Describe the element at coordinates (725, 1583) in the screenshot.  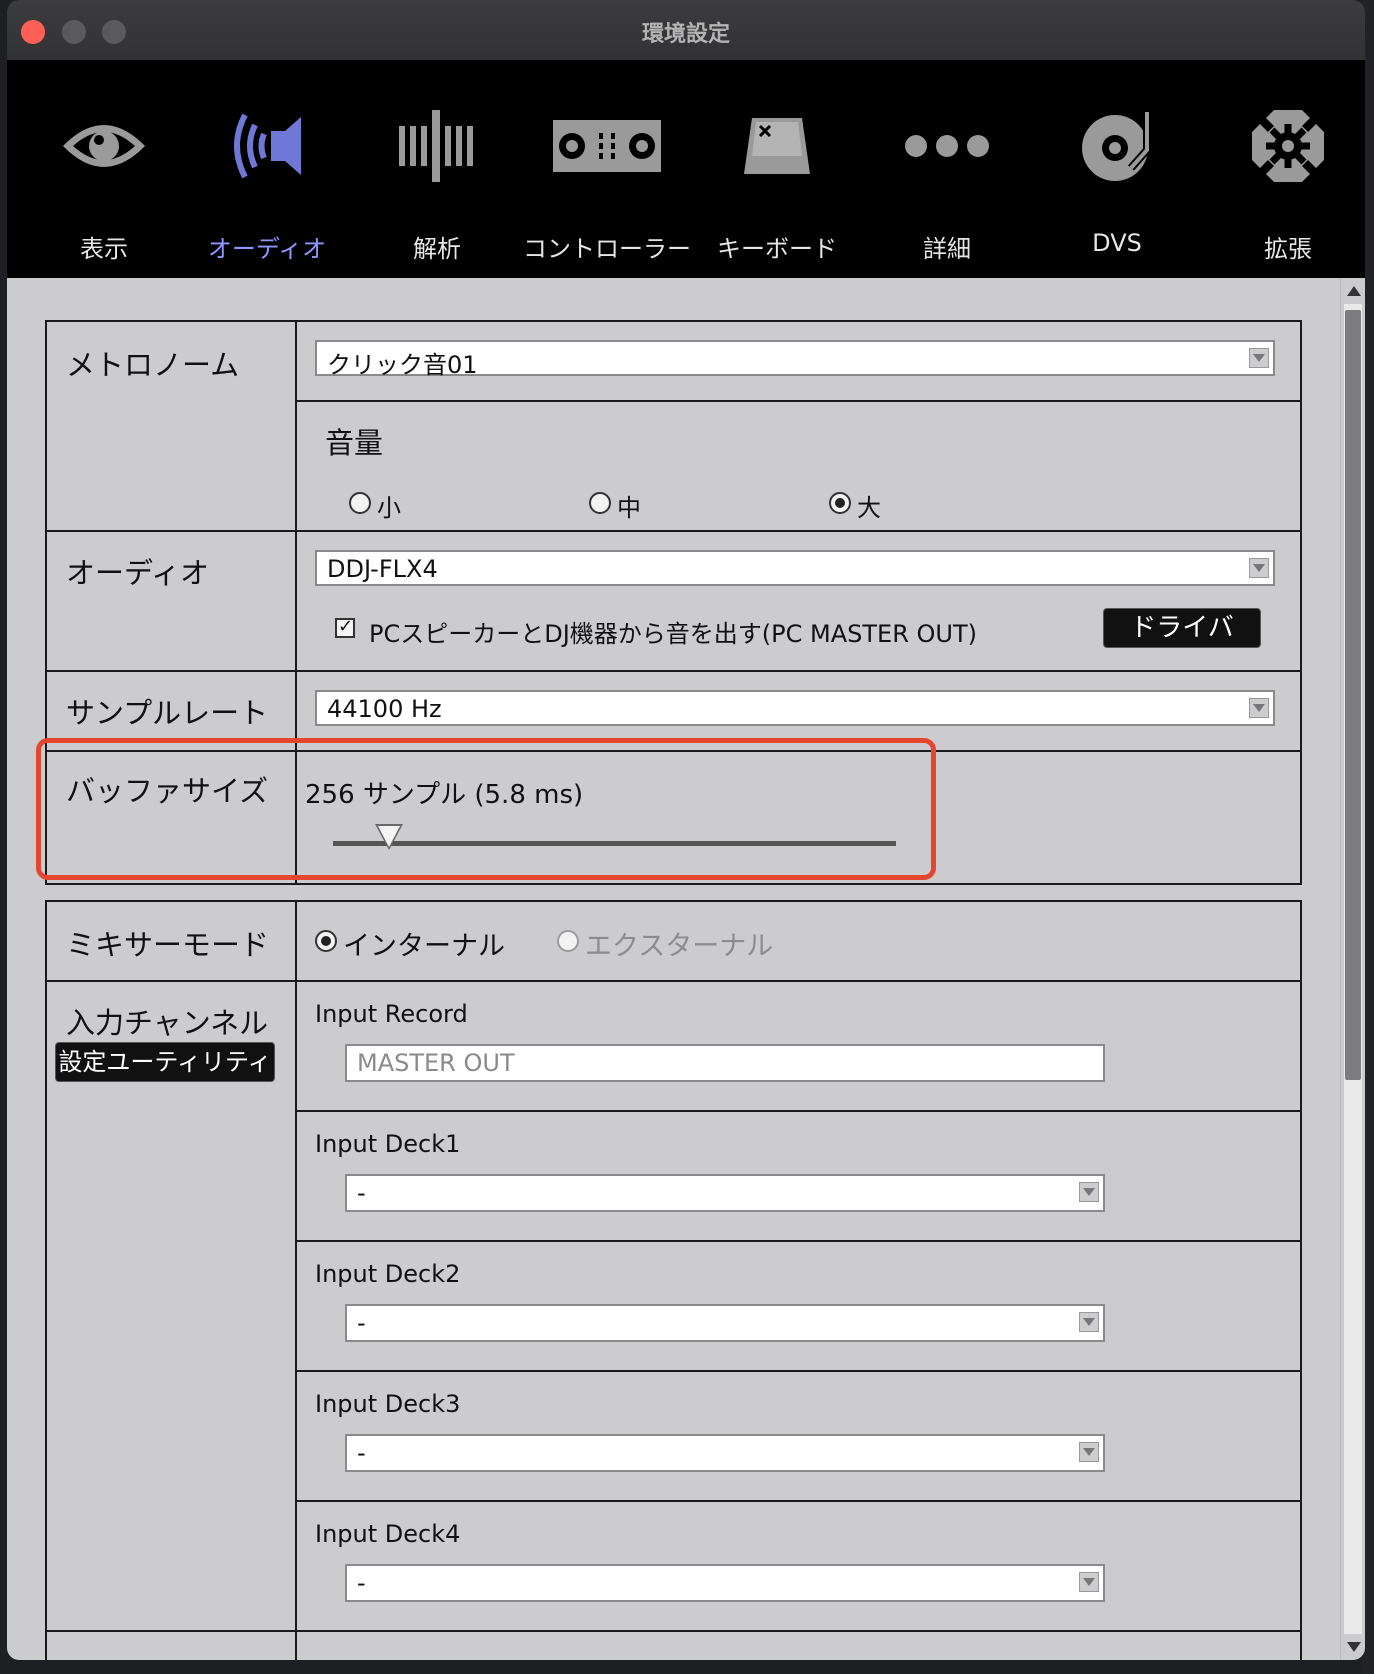
I see `input-deck4-select: -` at that location.